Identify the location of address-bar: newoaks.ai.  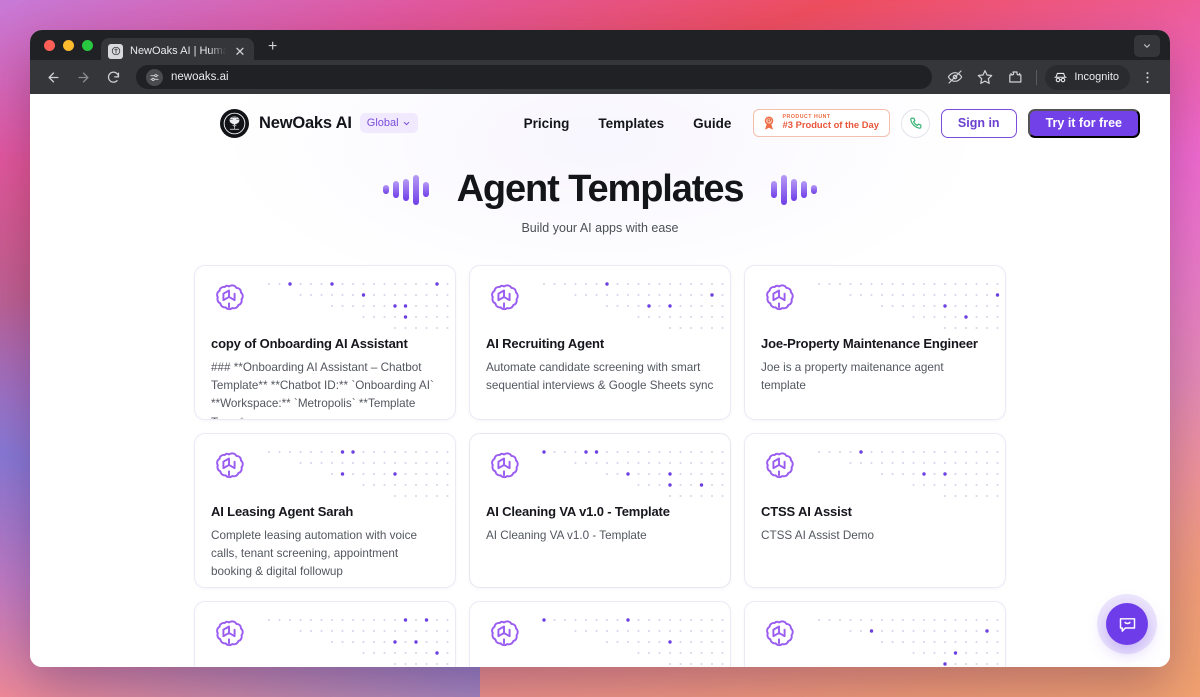
(534, 77).